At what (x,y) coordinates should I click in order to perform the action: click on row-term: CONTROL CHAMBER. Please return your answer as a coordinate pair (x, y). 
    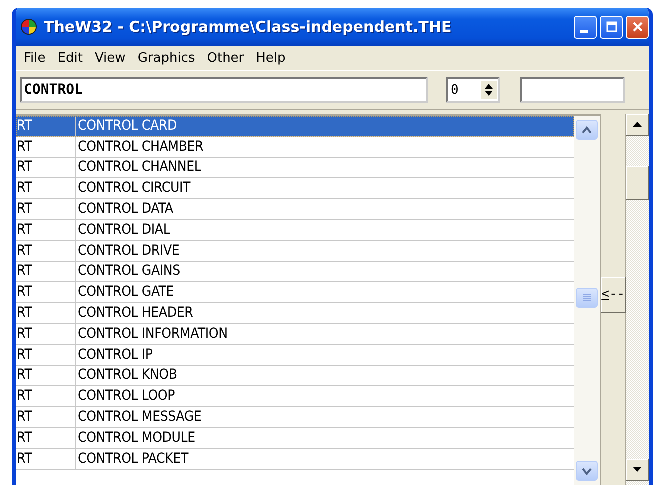
    Looking at the image, I should click on (140, 146).